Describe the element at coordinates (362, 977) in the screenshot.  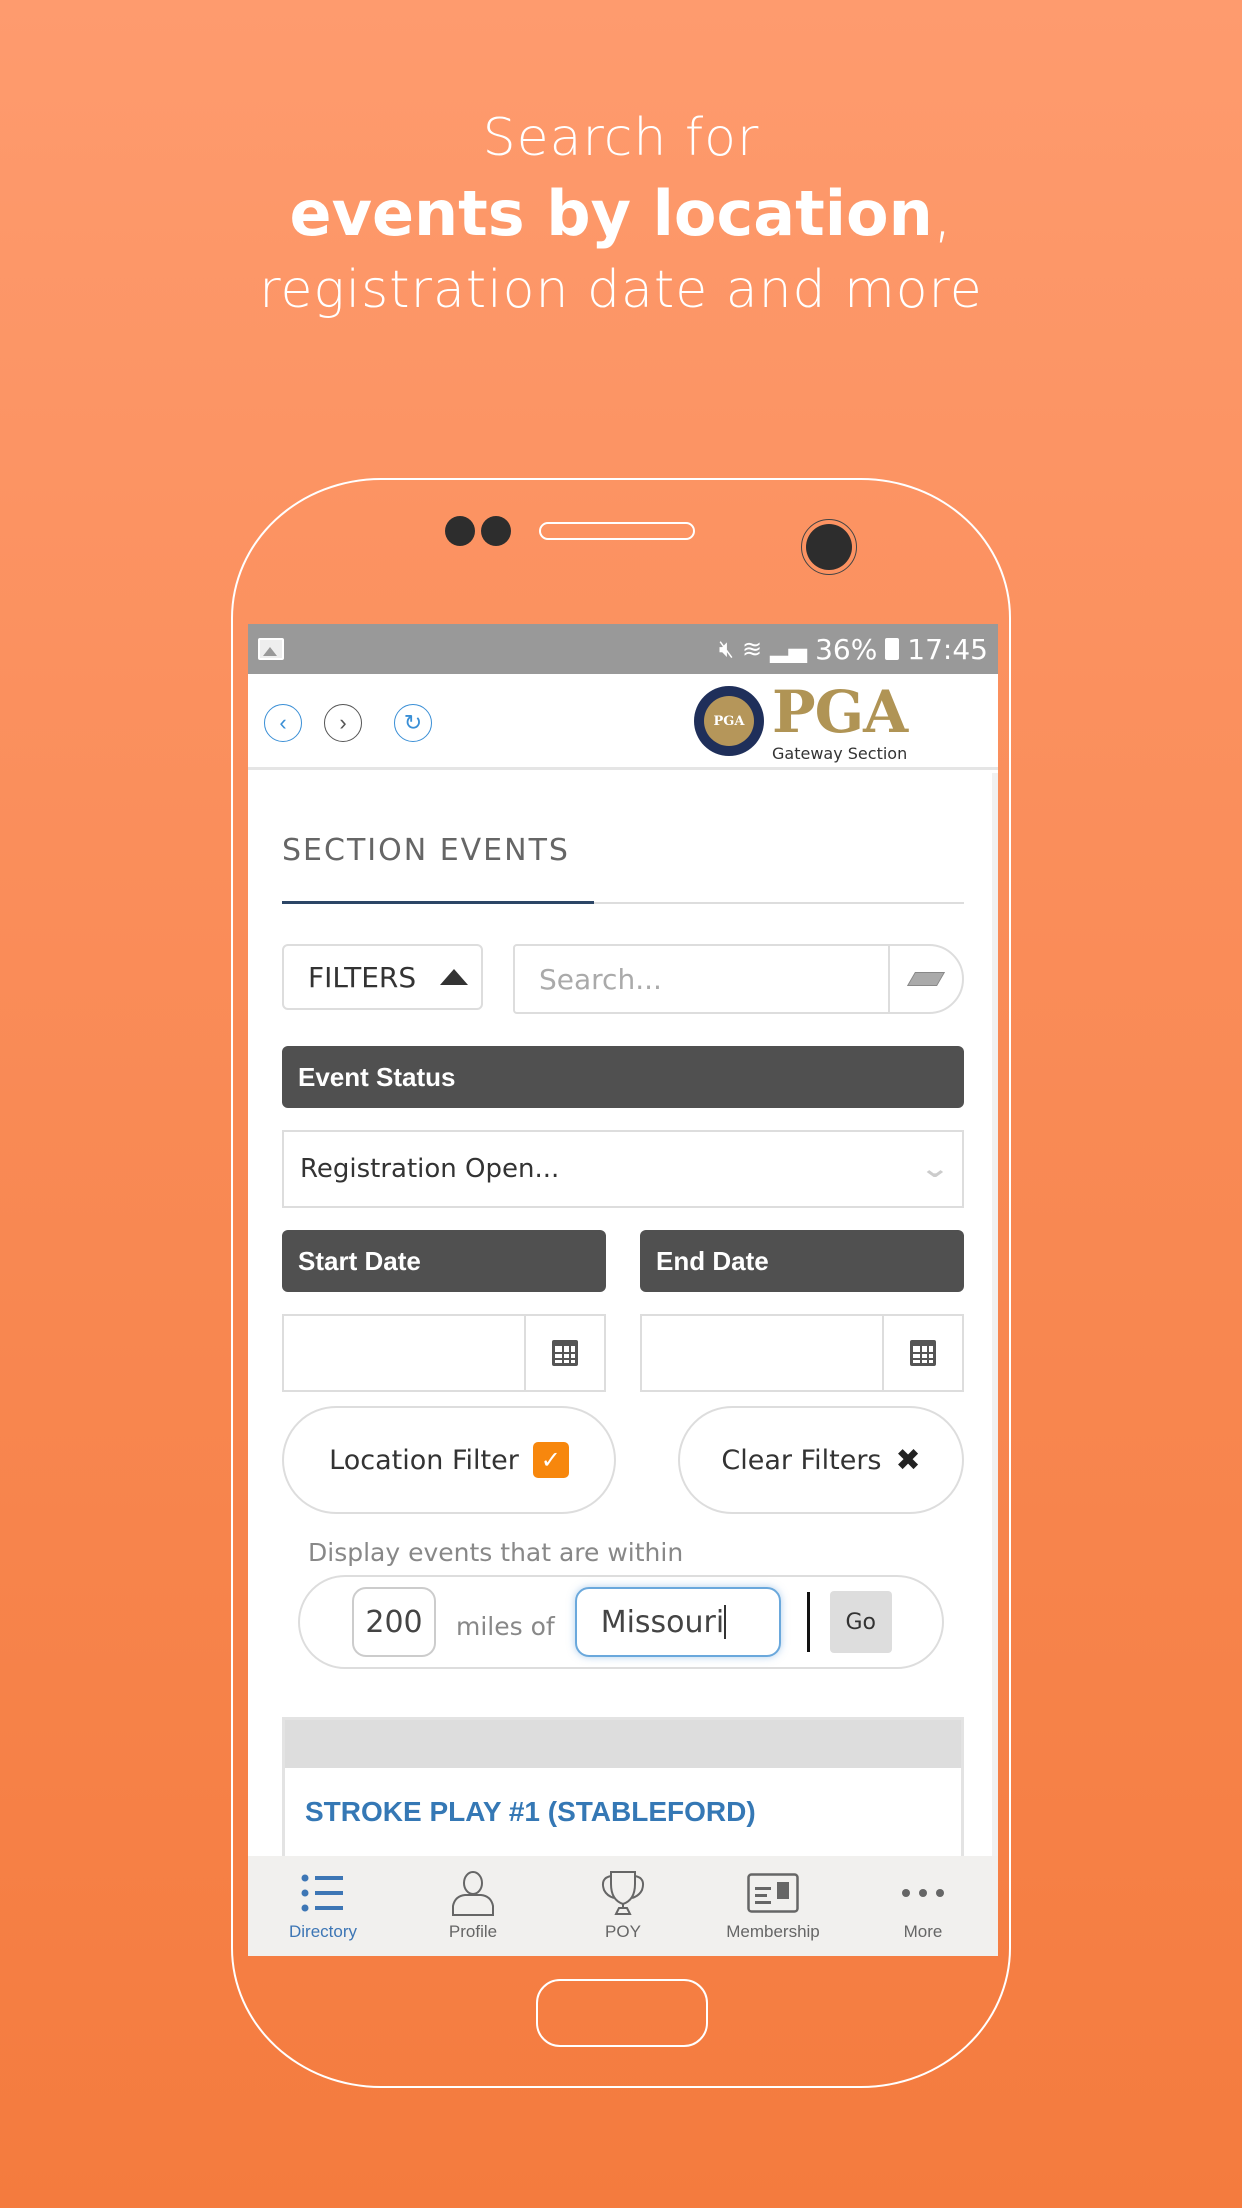
I see `filters-label: FILTERS` at that location.